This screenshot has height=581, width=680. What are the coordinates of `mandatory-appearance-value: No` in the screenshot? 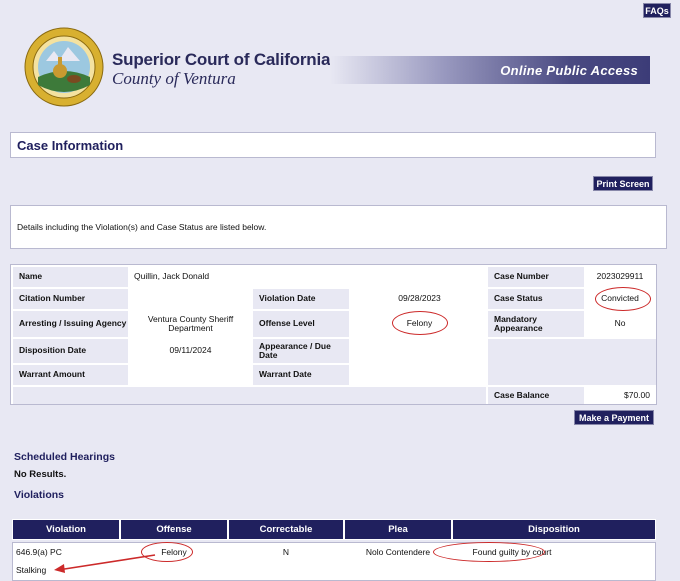 It's located at (620, 324).